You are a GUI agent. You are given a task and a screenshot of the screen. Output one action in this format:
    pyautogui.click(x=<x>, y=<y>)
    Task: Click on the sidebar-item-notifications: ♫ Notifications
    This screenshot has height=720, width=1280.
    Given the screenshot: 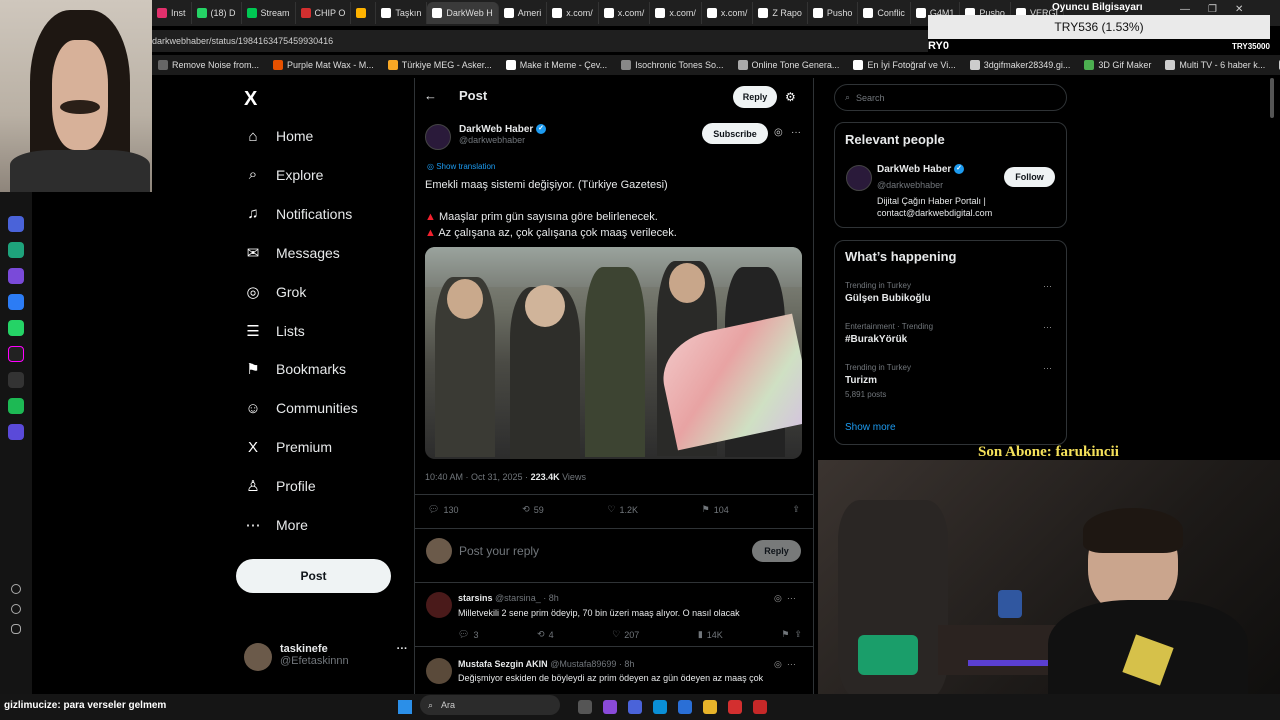 What is the action you would take?
    pyautogui.click(x=298, y=214)
    